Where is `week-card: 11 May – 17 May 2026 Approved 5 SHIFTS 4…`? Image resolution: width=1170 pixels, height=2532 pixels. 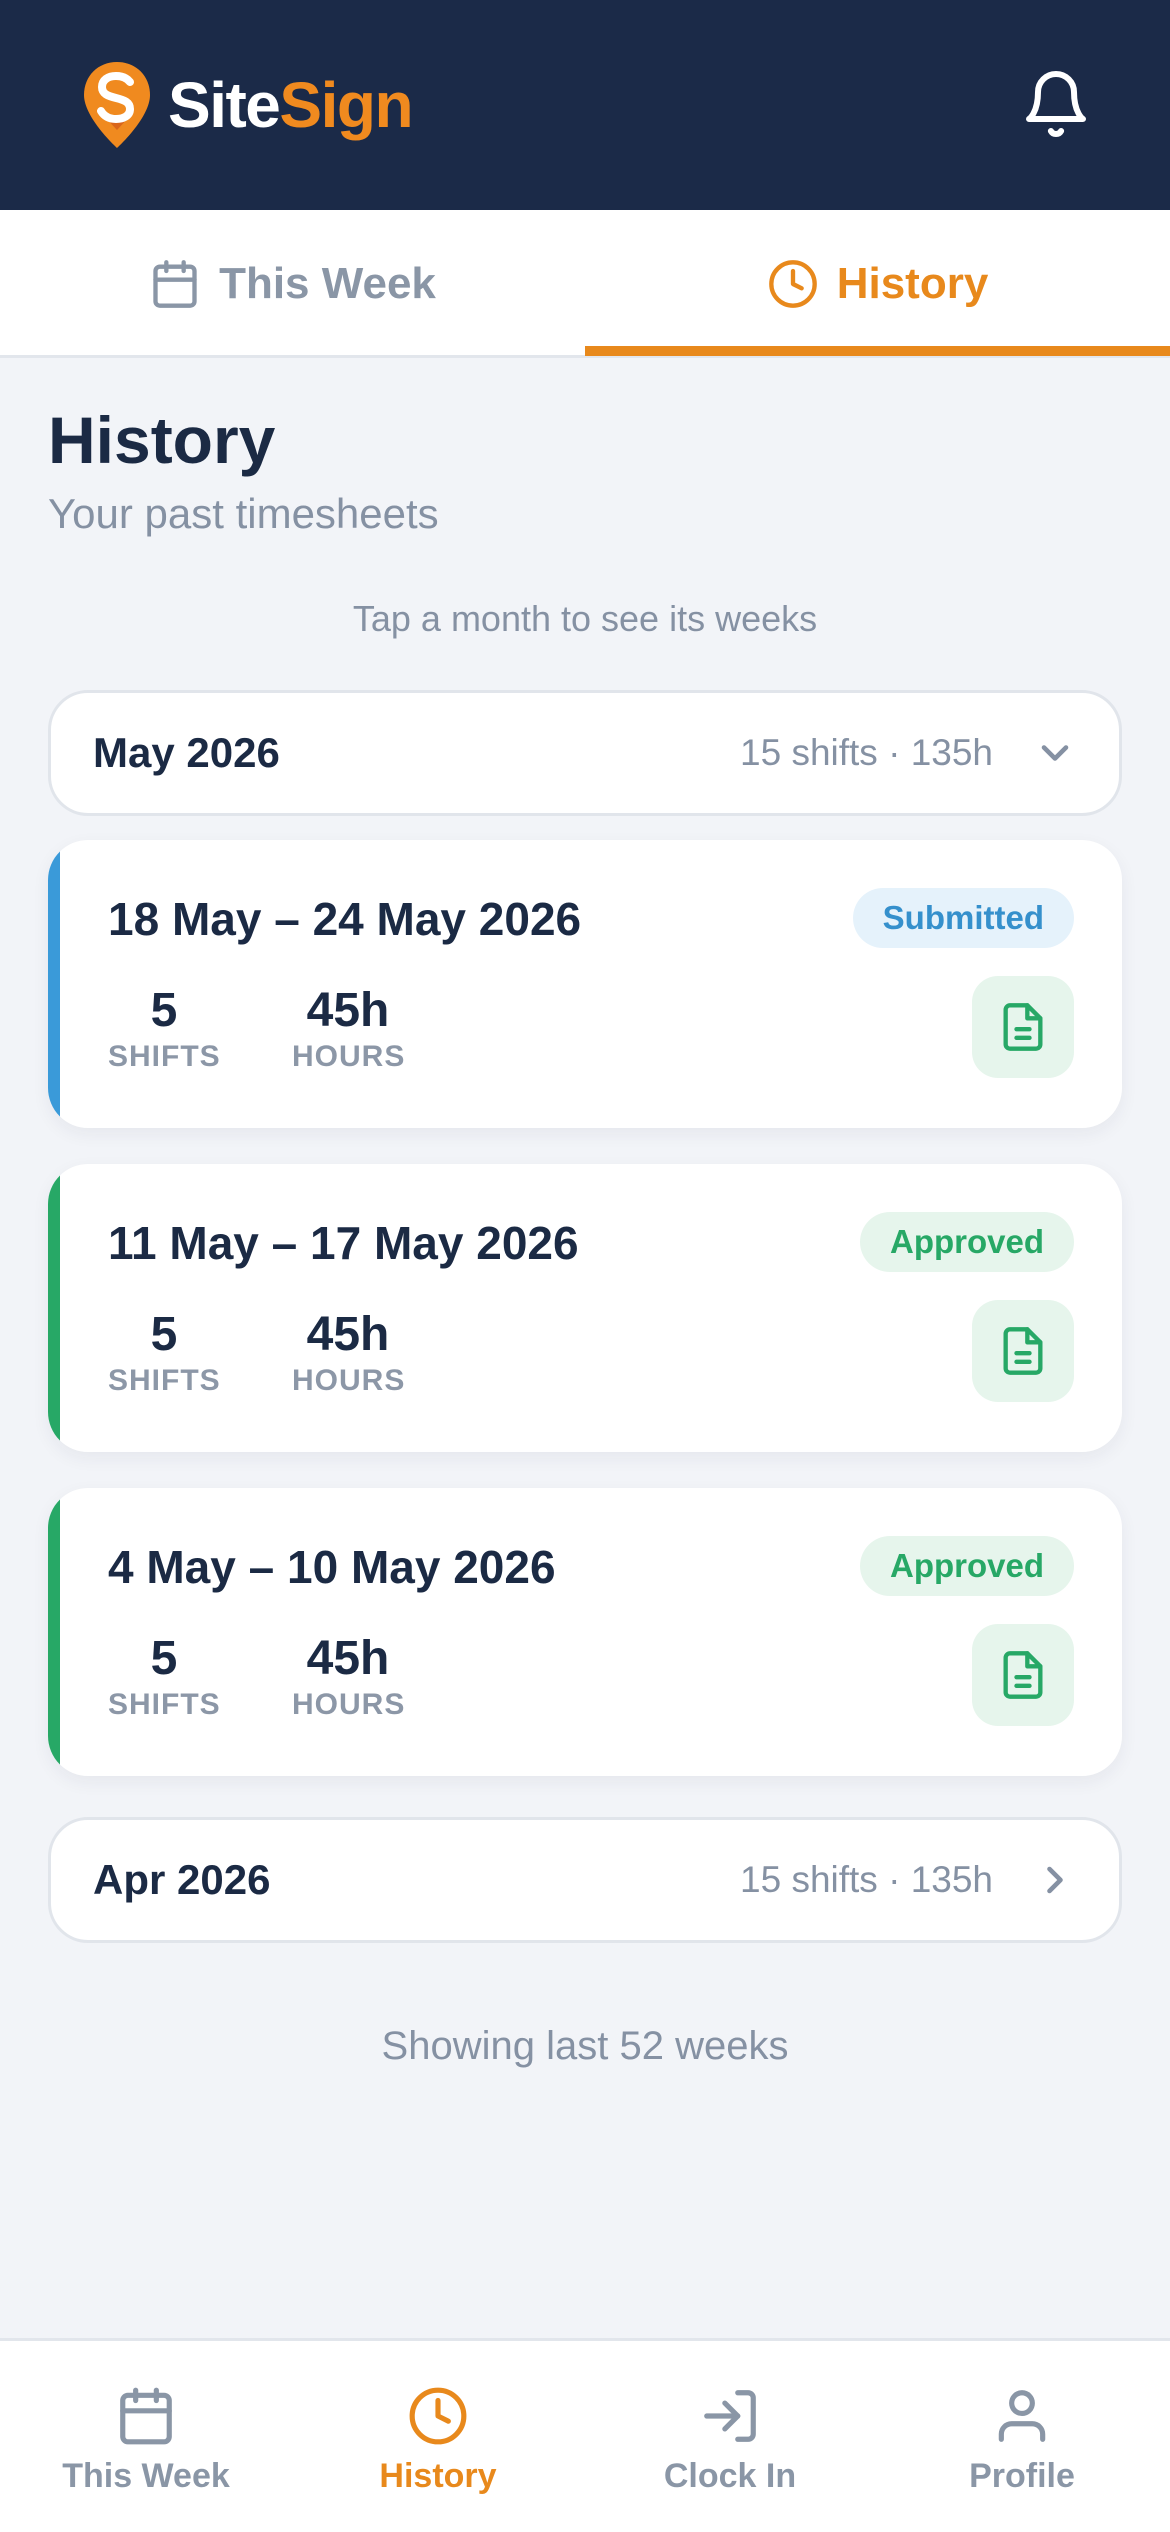 week-card: 11 May – 17 May 2026 Approved 5 SHIFTS 4… is located at coordinates (585, 1308).